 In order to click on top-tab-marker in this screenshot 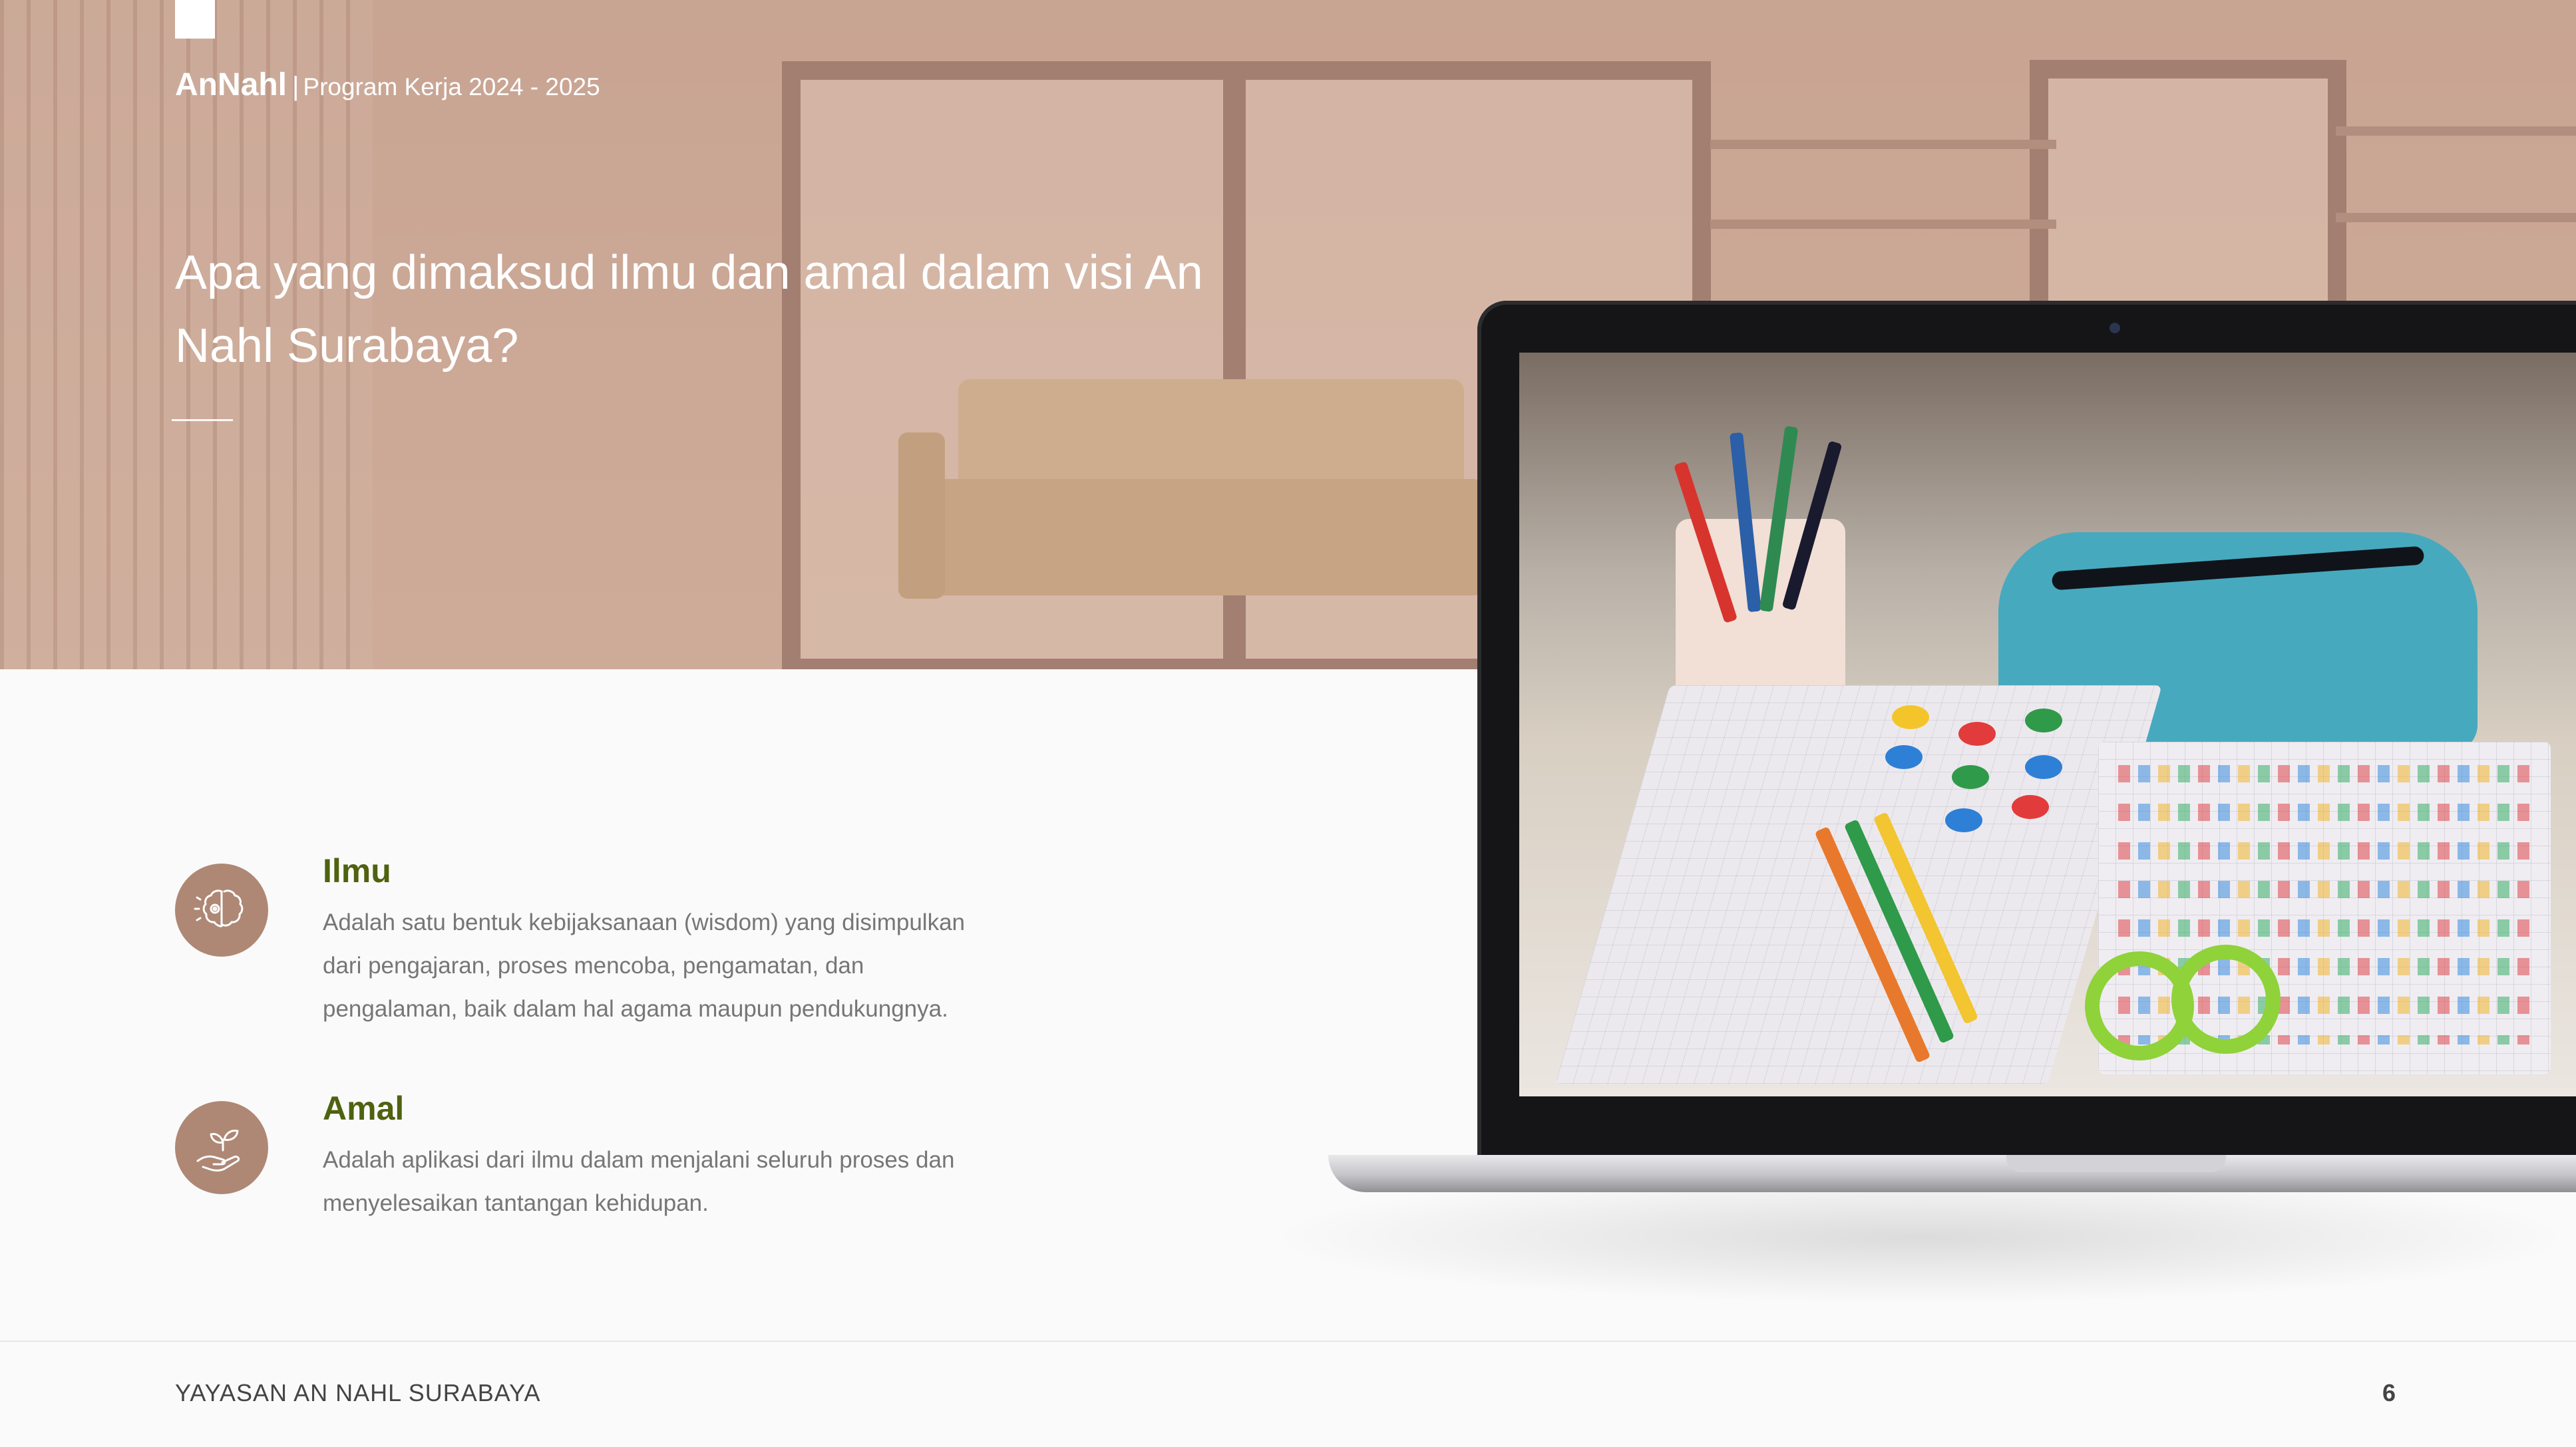, I will do `click(195, 19)`.